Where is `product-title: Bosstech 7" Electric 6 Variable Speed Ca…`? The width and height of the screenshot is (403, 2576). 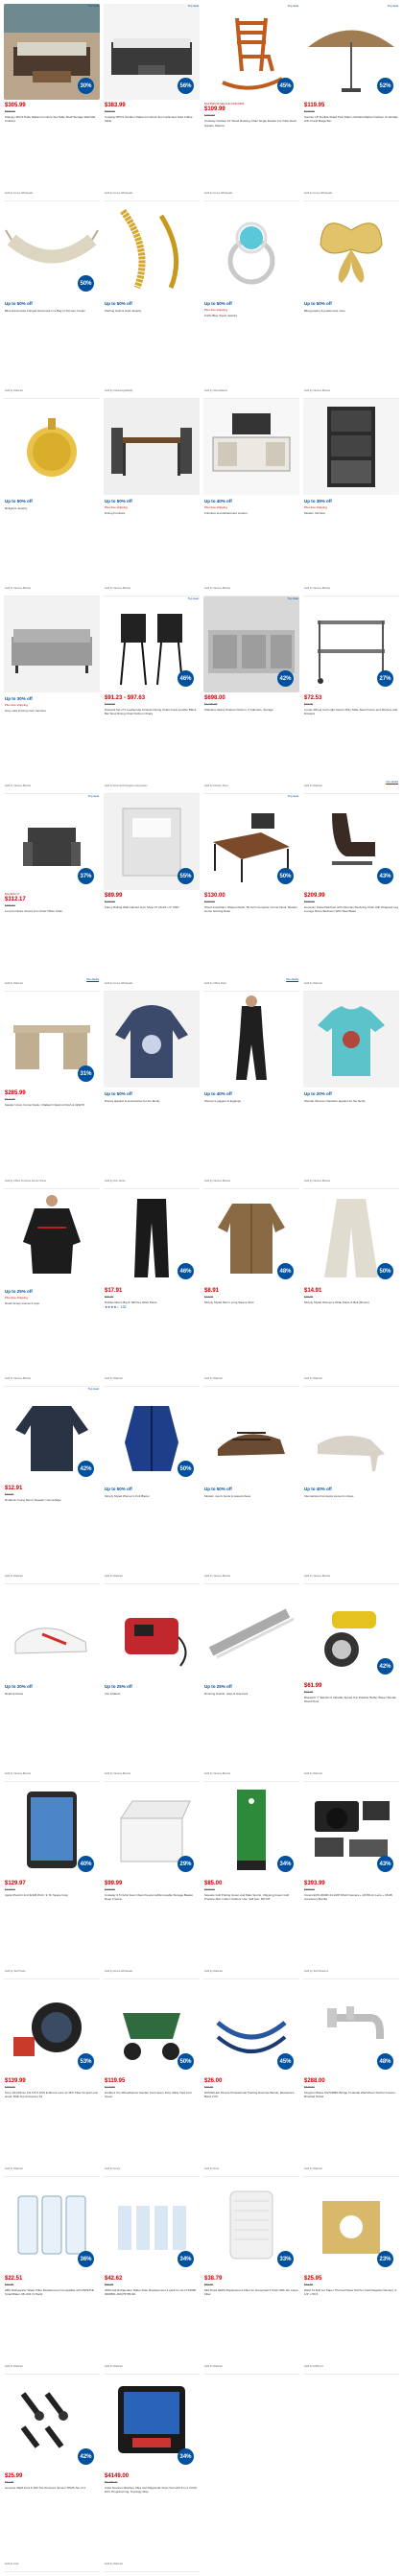
product-title: Bosstech 7" Electric 6 Variable Speed Ca… is located at coordinates (351, 1699).